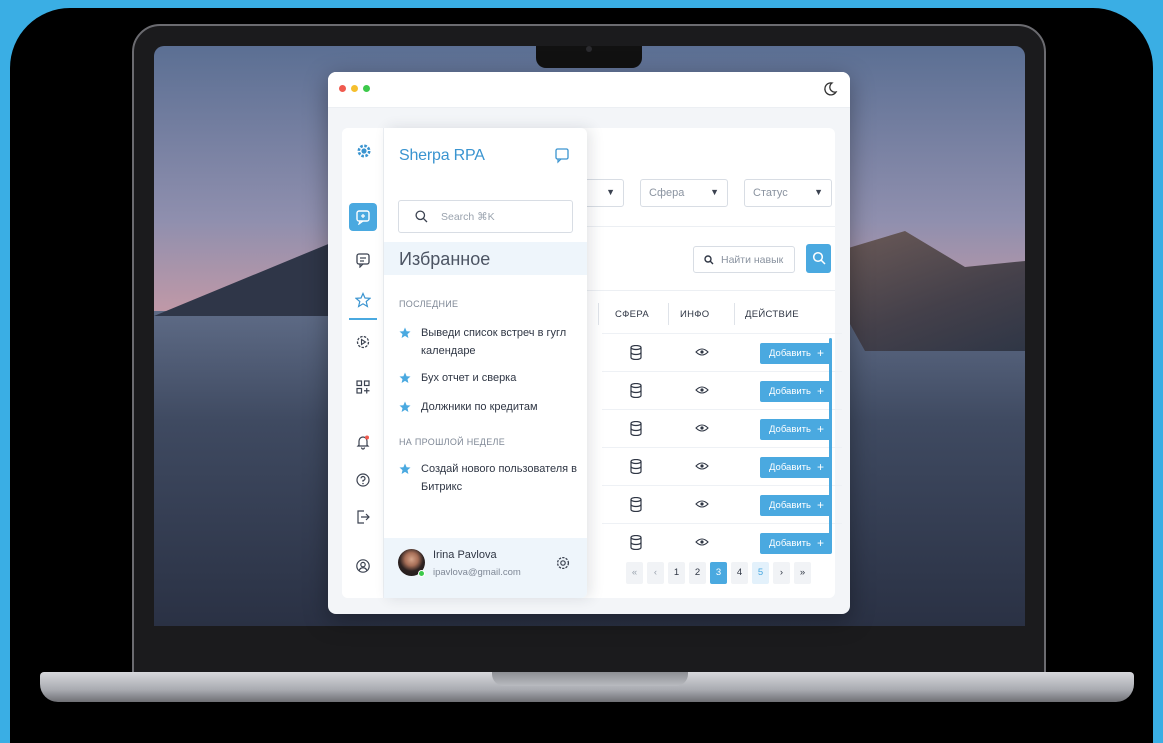  What do you see at coordinates (772, 314) in the screenshot?
I see `column-header-action: ДЕЙСТВИЕ` at bounding box center [772, 314].